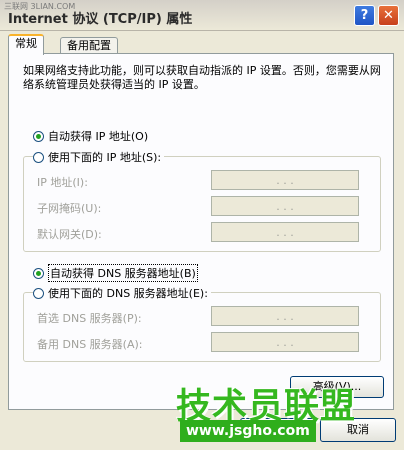  I want to click on ip-auto-radio, so click(38, 136).